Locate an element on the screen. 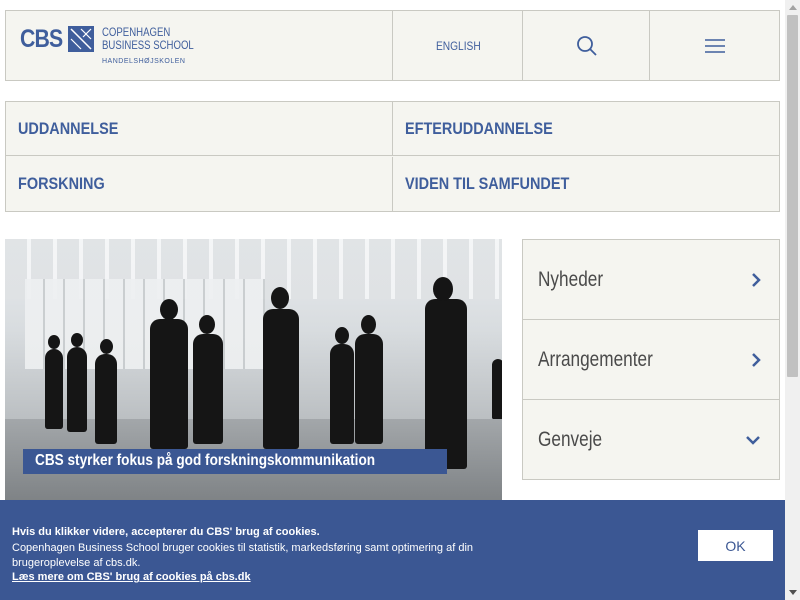 This screenshot has width=800, height=600. nav-item-label: UDDANNELSE is located at coordinates (68, 128).